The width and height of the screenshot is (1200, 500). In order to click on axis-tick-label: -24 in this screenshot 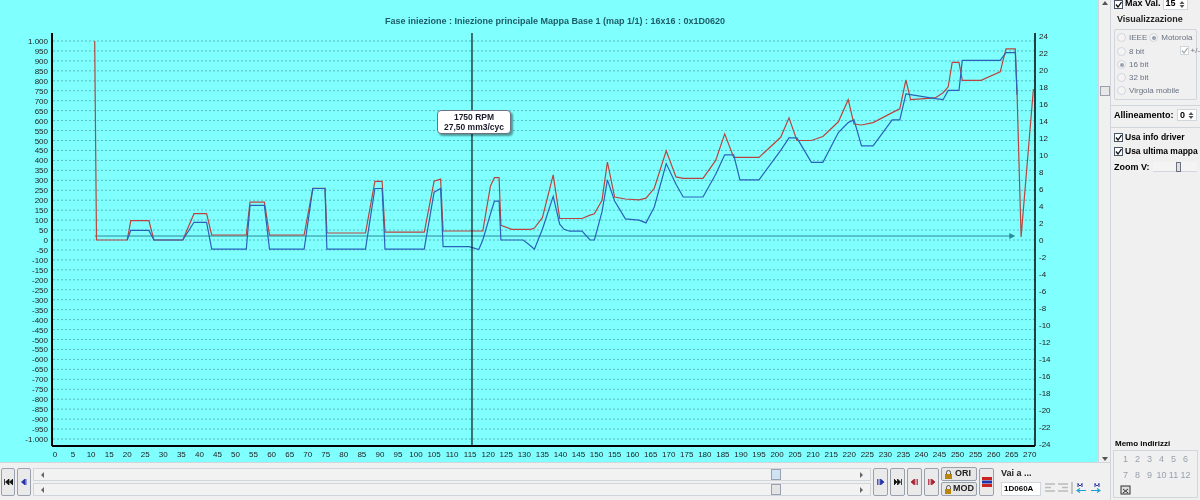, I will do `click(1045, 444)`.